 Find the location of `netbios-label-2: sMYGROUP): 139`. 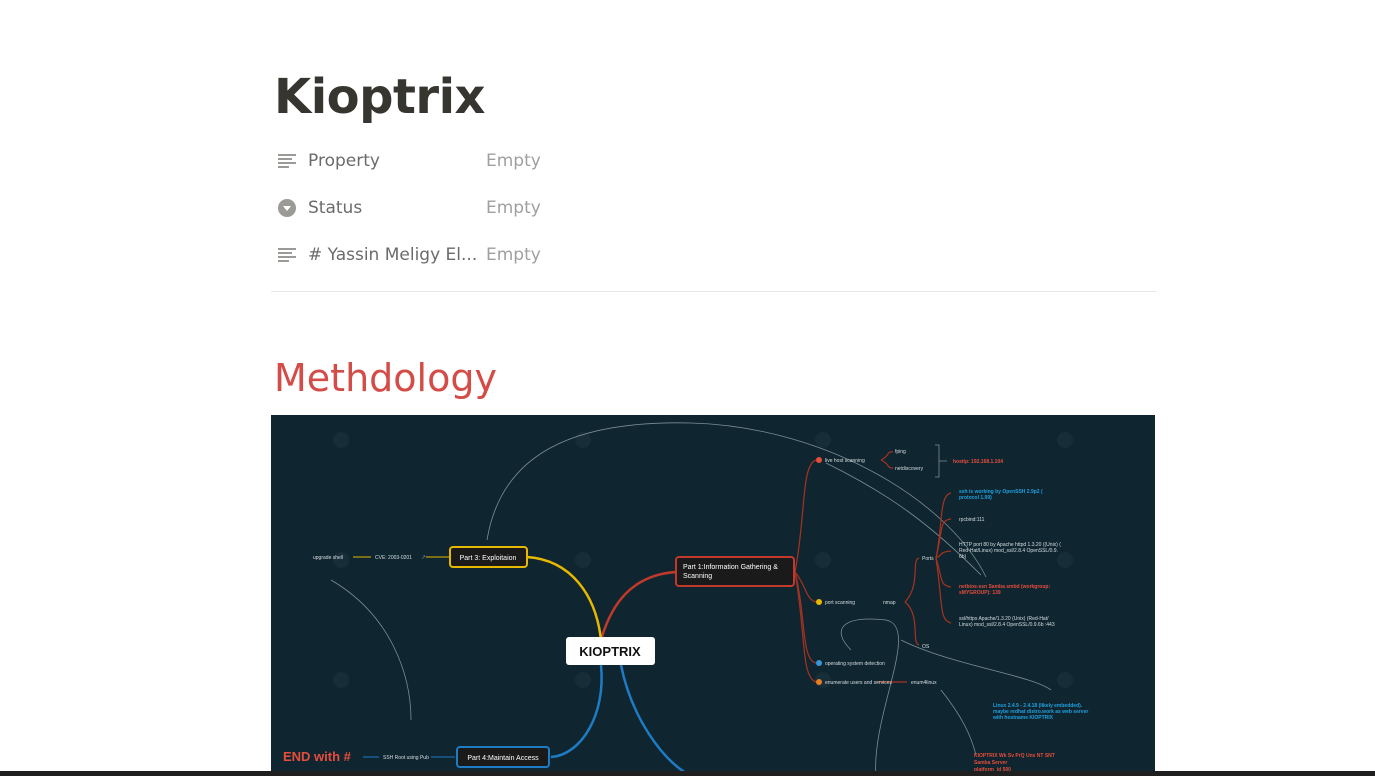

netbios-label-2: sMYGROUP): 139 is located at coordinates (980, 593).